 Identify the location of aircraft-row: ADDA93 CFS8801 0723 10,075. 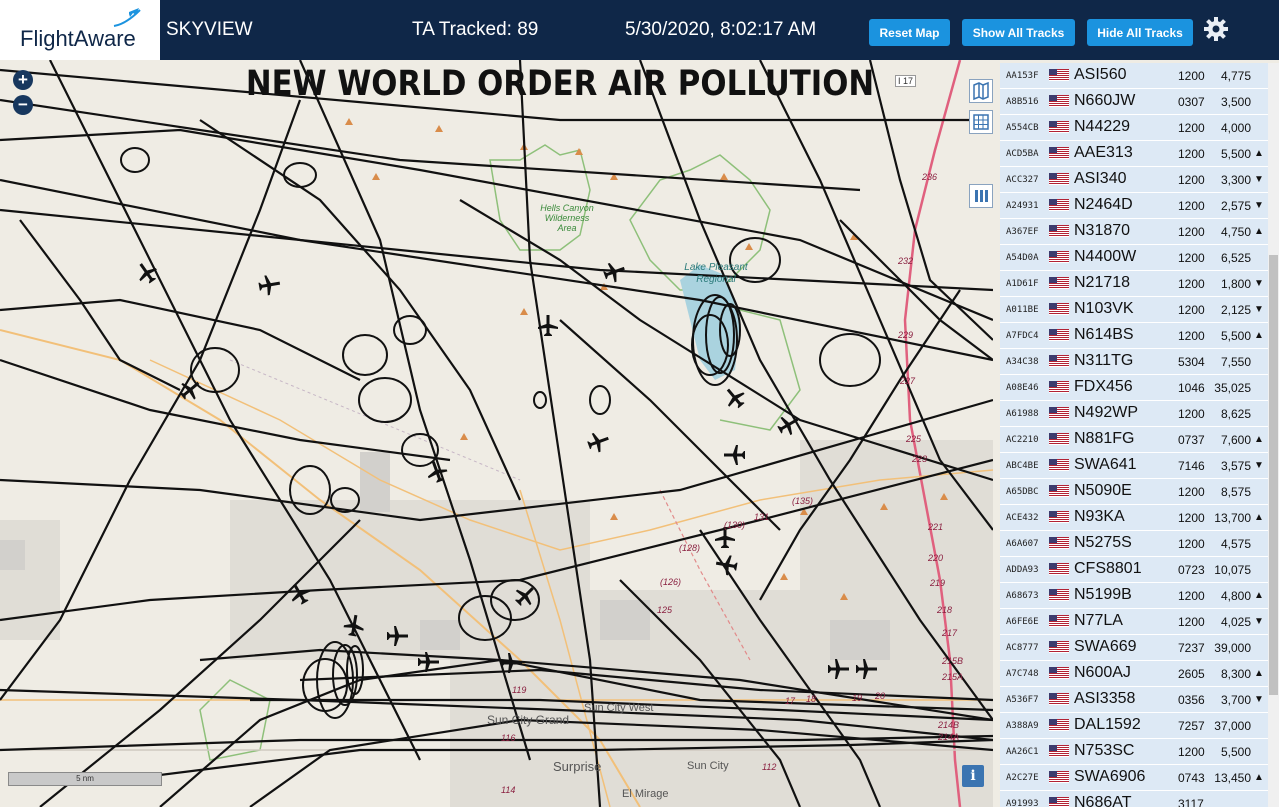
(1134, 570).